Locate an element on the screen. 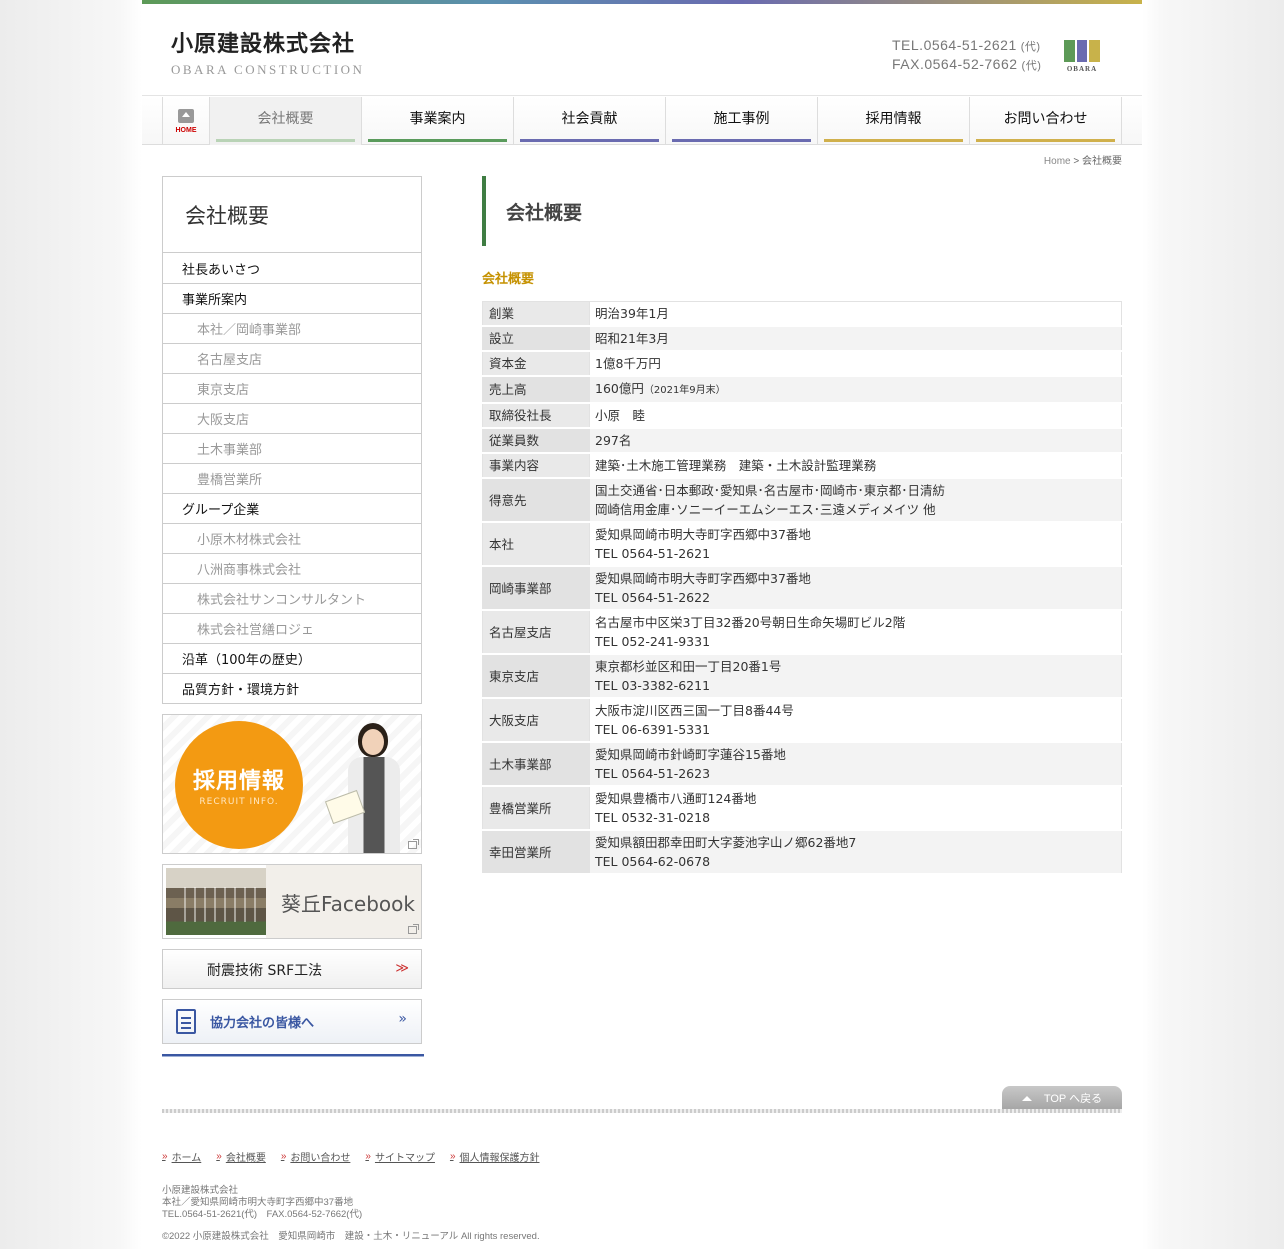 The width and height of the screenshot is (1284, 1249). sidebar-item: 事業所案内 is located at coordinates (292, 298).